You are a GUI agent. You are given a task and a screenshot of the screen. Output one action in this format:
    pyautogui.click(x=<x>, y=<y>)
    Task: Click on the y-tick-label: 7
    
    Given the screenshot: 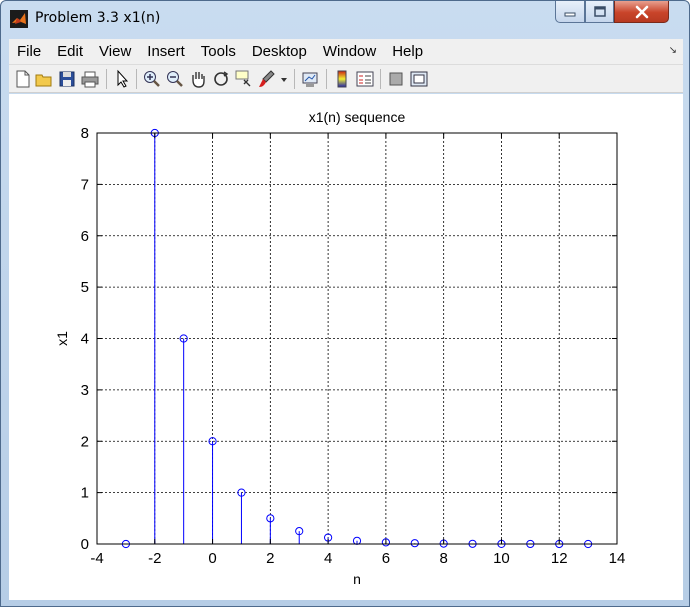 What is the action you would take?
    pyautogui.click(x=85, y=184)
    